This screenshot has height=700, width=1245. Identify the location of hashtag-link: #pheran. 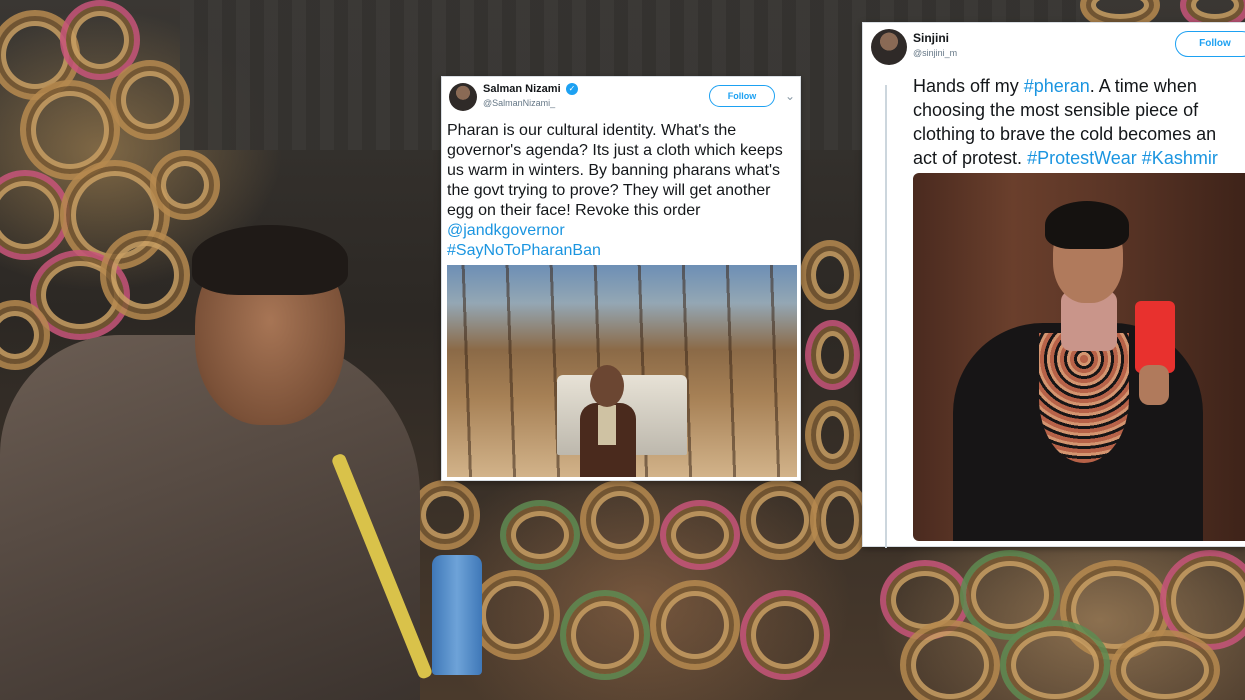
(1057, 86).